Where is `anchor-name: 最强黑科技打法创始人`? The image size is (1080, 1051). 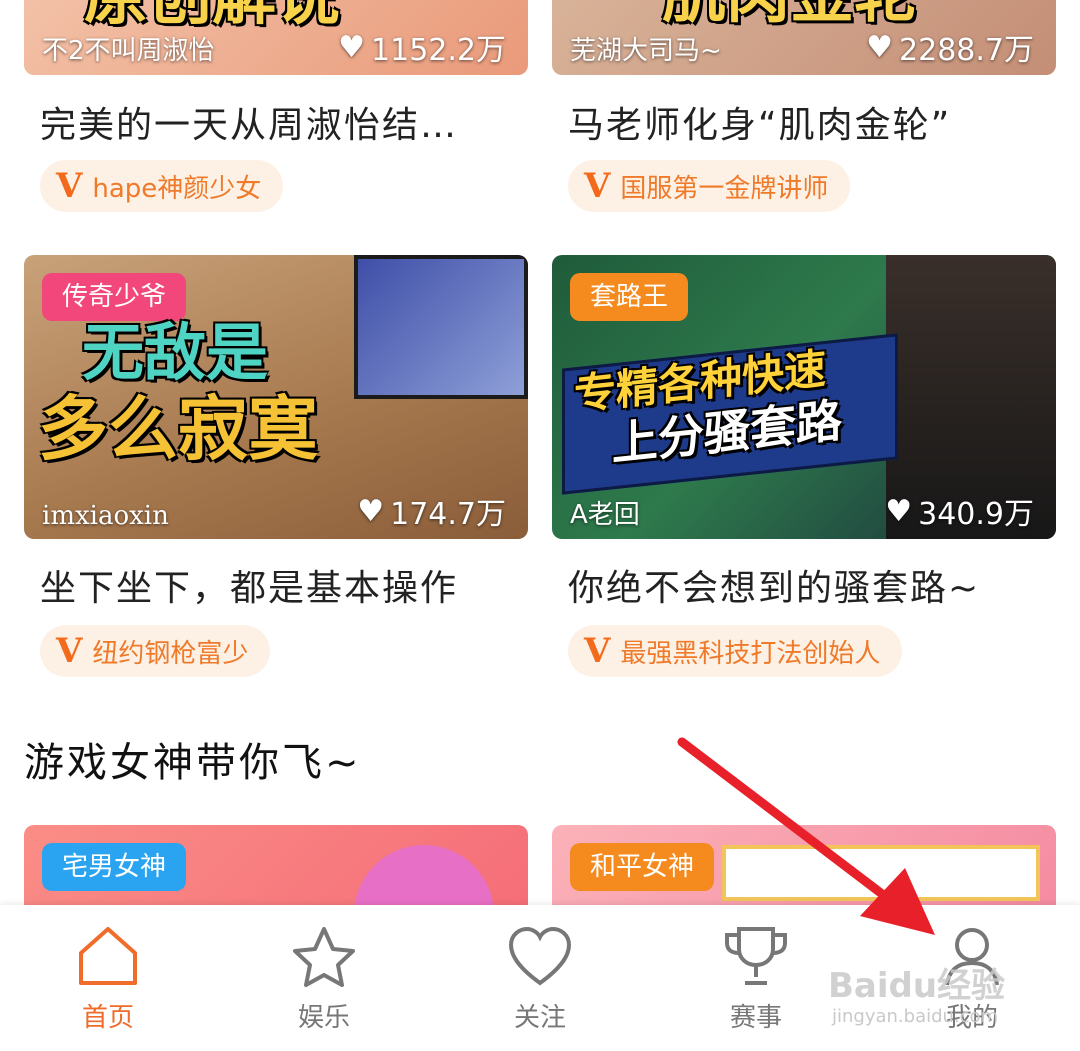 anchor-name: 最强黑科技打法创始人 is located at coordinates (750, 653).